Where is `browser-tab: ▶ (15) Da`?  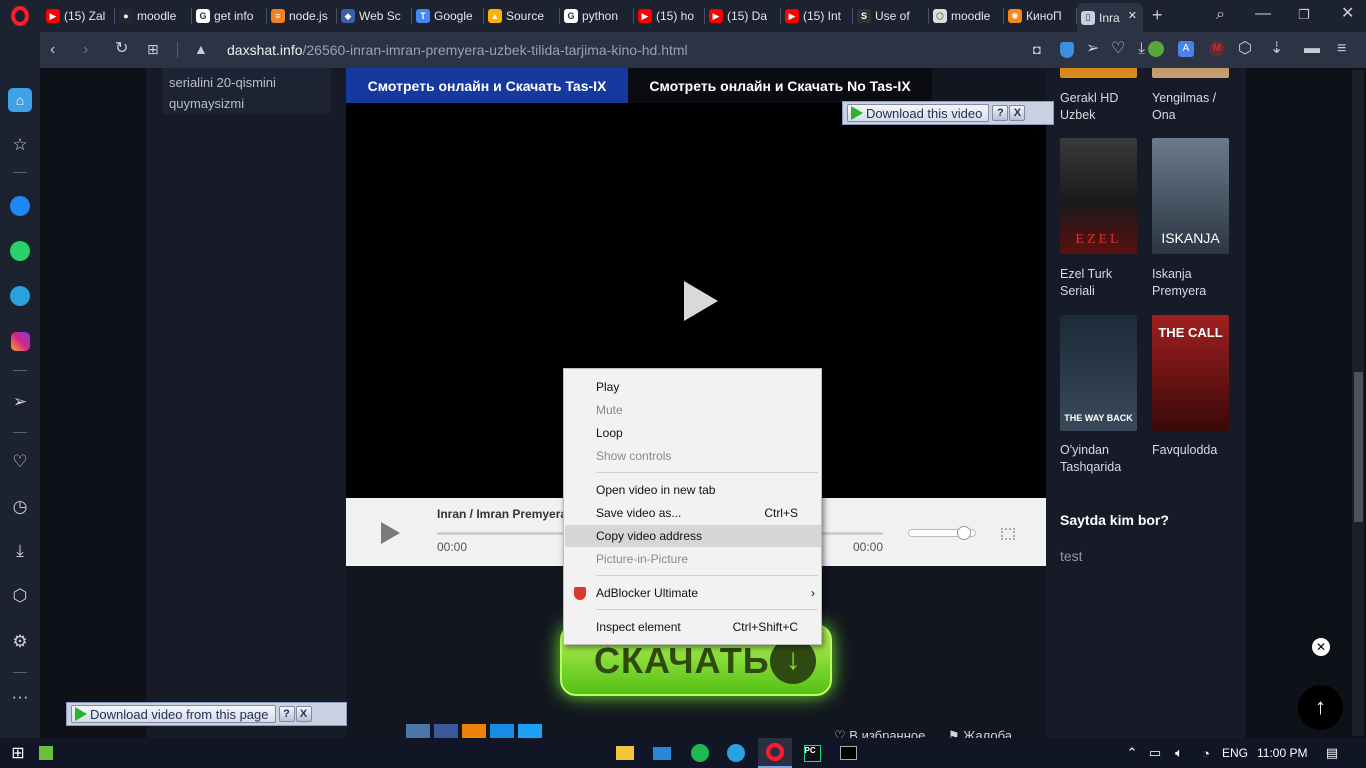
browser-tab: ▶ (15) Da is located at coordinates (743, 16).